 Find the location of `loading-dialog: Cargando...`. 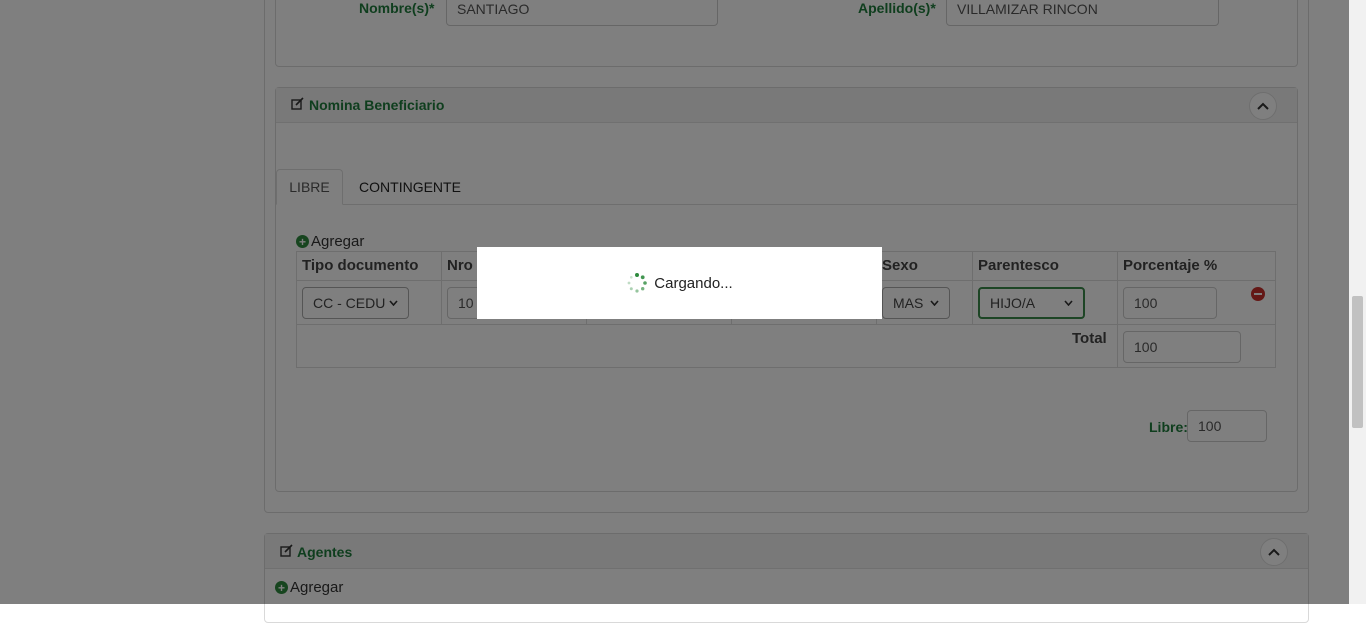

loading-dialog: Cargando... is located at coordinates (679, 283).